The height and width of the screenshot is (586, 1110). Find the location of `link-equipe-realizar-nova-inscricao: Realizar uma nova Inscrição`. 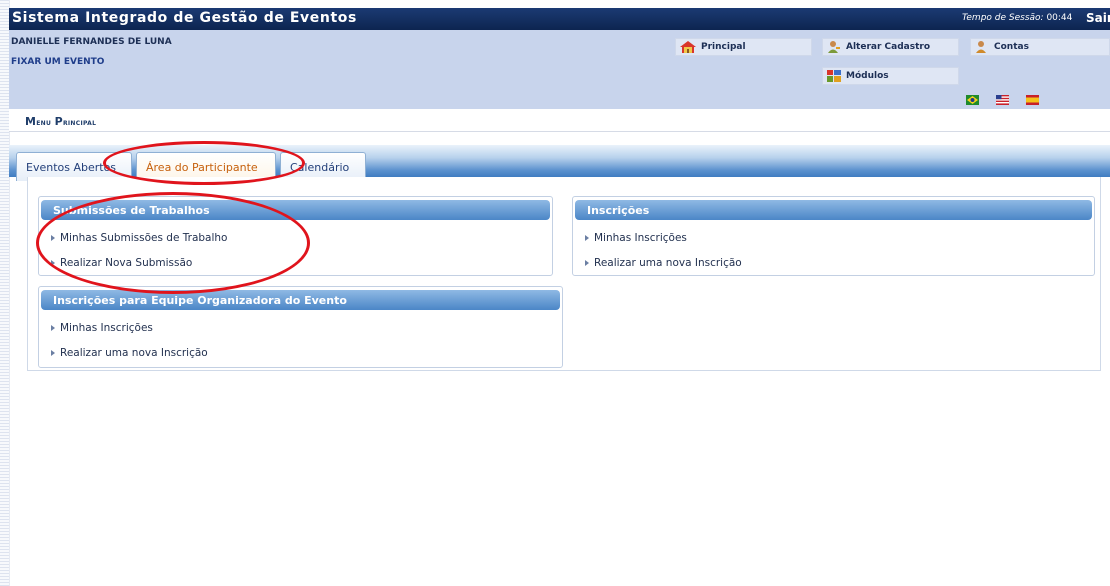

link-equipe-realizar-nova-inscricao: Realizar uma nova Inscrição is located at coordinates (129, 353).